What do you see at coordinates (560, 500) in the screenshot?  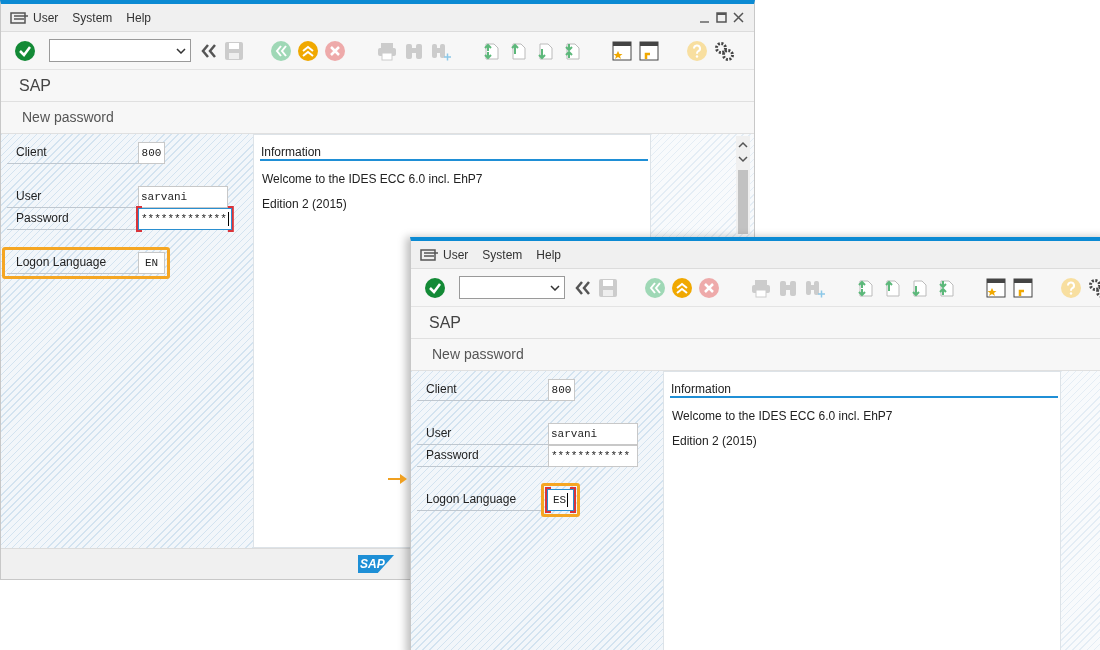 I see `input-field: ES` at bounding box center [560, 500].